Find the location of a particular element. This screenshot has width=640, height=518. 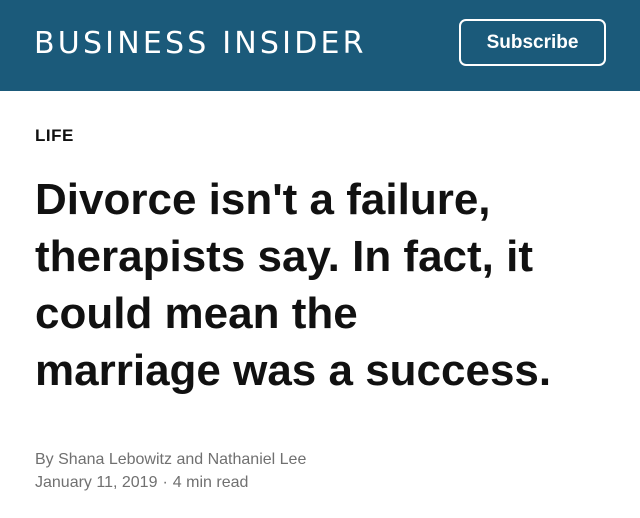

headline-line: marriage was a success. is located at coordinates (293, 370).